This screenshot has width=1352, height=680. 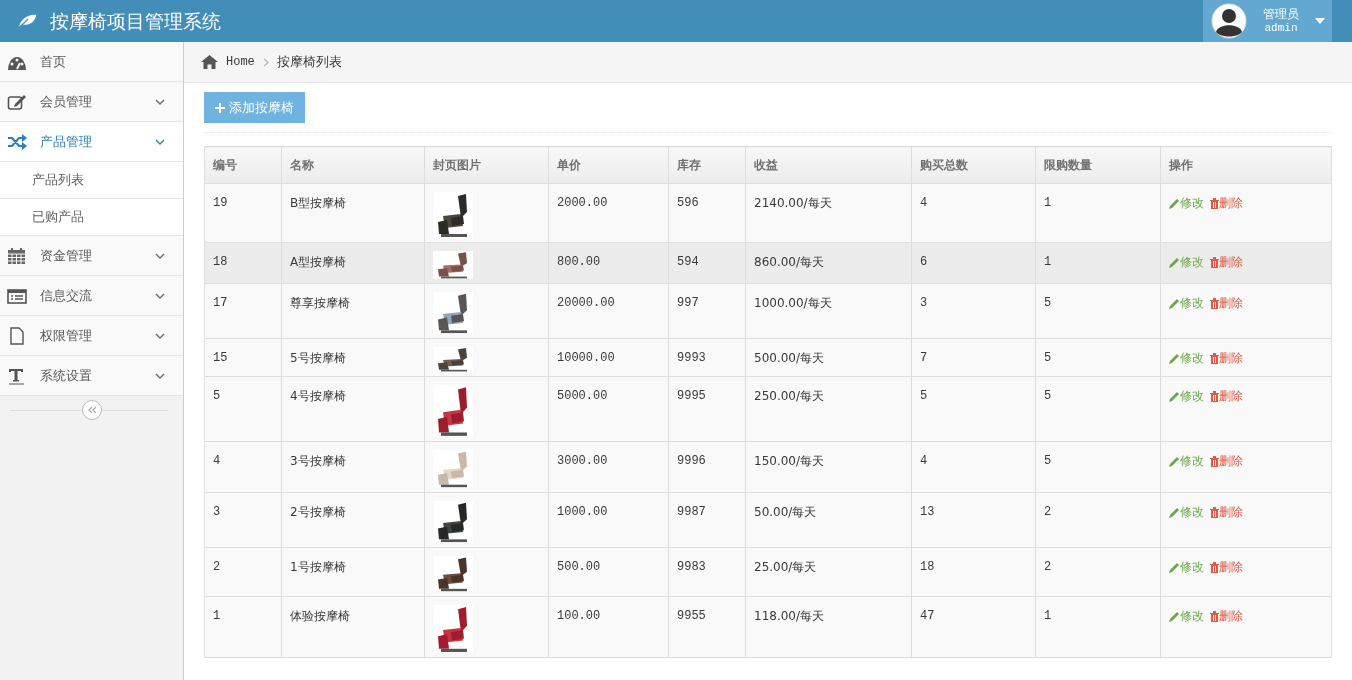 What do you see at coordinates (608, 165) in the screenshot?
I see `column-header: 单价` at bounding box center [608, 165].